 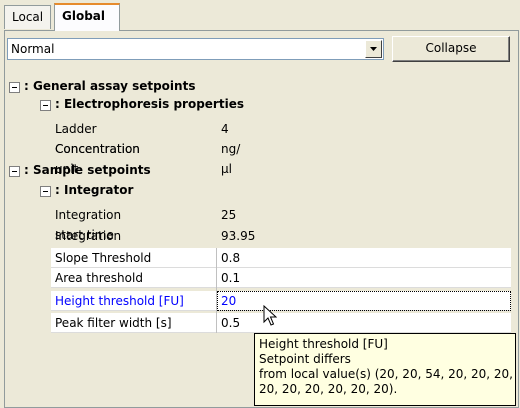 I want to click on node-label: General assay setpoints, so click(x=114, y=86).